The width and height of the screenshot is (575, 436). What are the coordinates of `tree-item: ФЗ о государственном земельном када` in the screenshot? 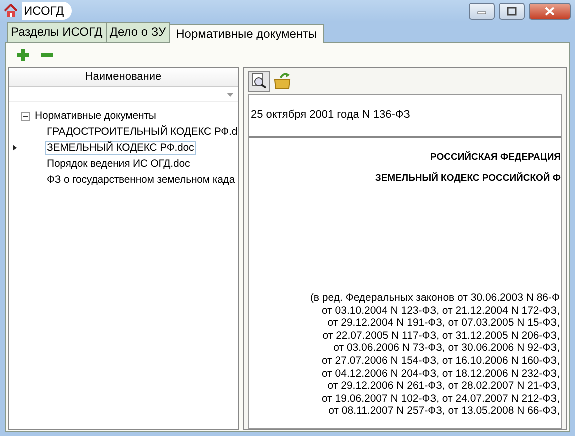 It's located at (141, 180).